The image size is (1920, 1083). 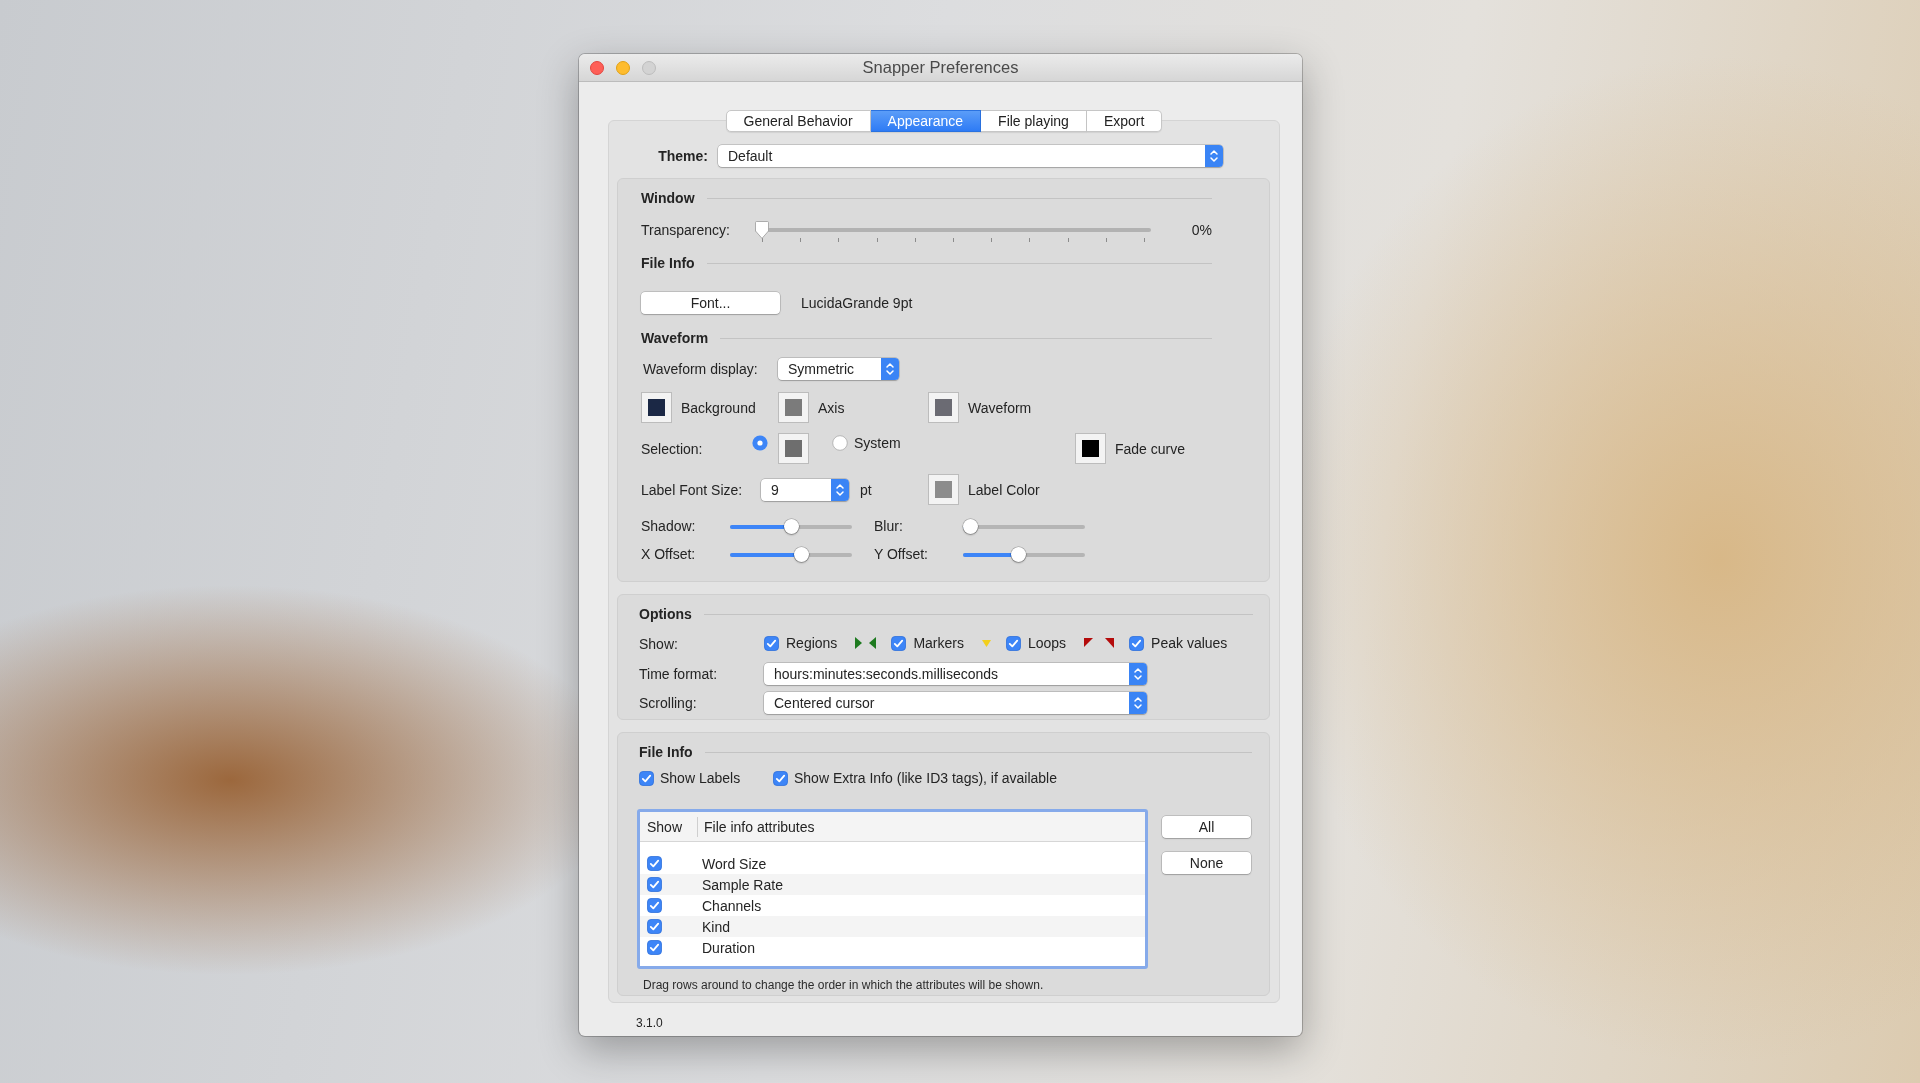 What do you see at coordinates (665, 826) in the screenshot?
I see `column-header: Show` at bounding box center [665, 826].